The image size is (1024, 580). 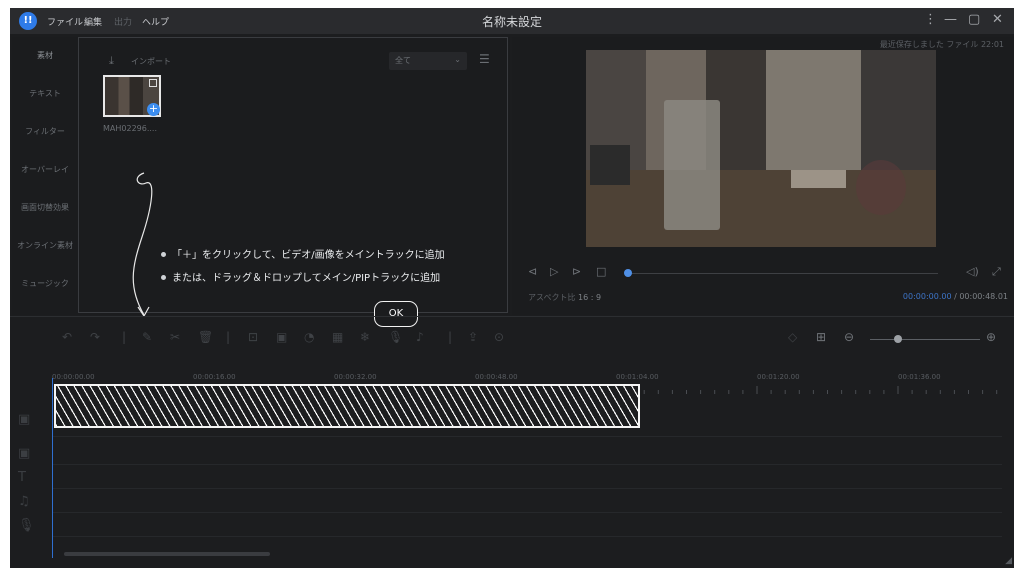 What do you see at coordinates (147, 337) in the screenshot?
I see `edit-icon: ✎` at bounding box center [147, 337].